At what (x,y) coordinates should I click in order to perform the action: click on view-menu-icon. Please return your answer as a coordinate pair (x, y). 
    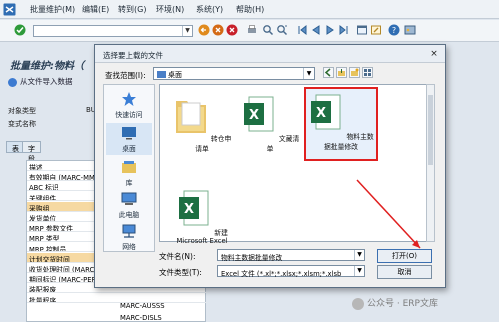
    Looking at the image, I should click on (367, 72).